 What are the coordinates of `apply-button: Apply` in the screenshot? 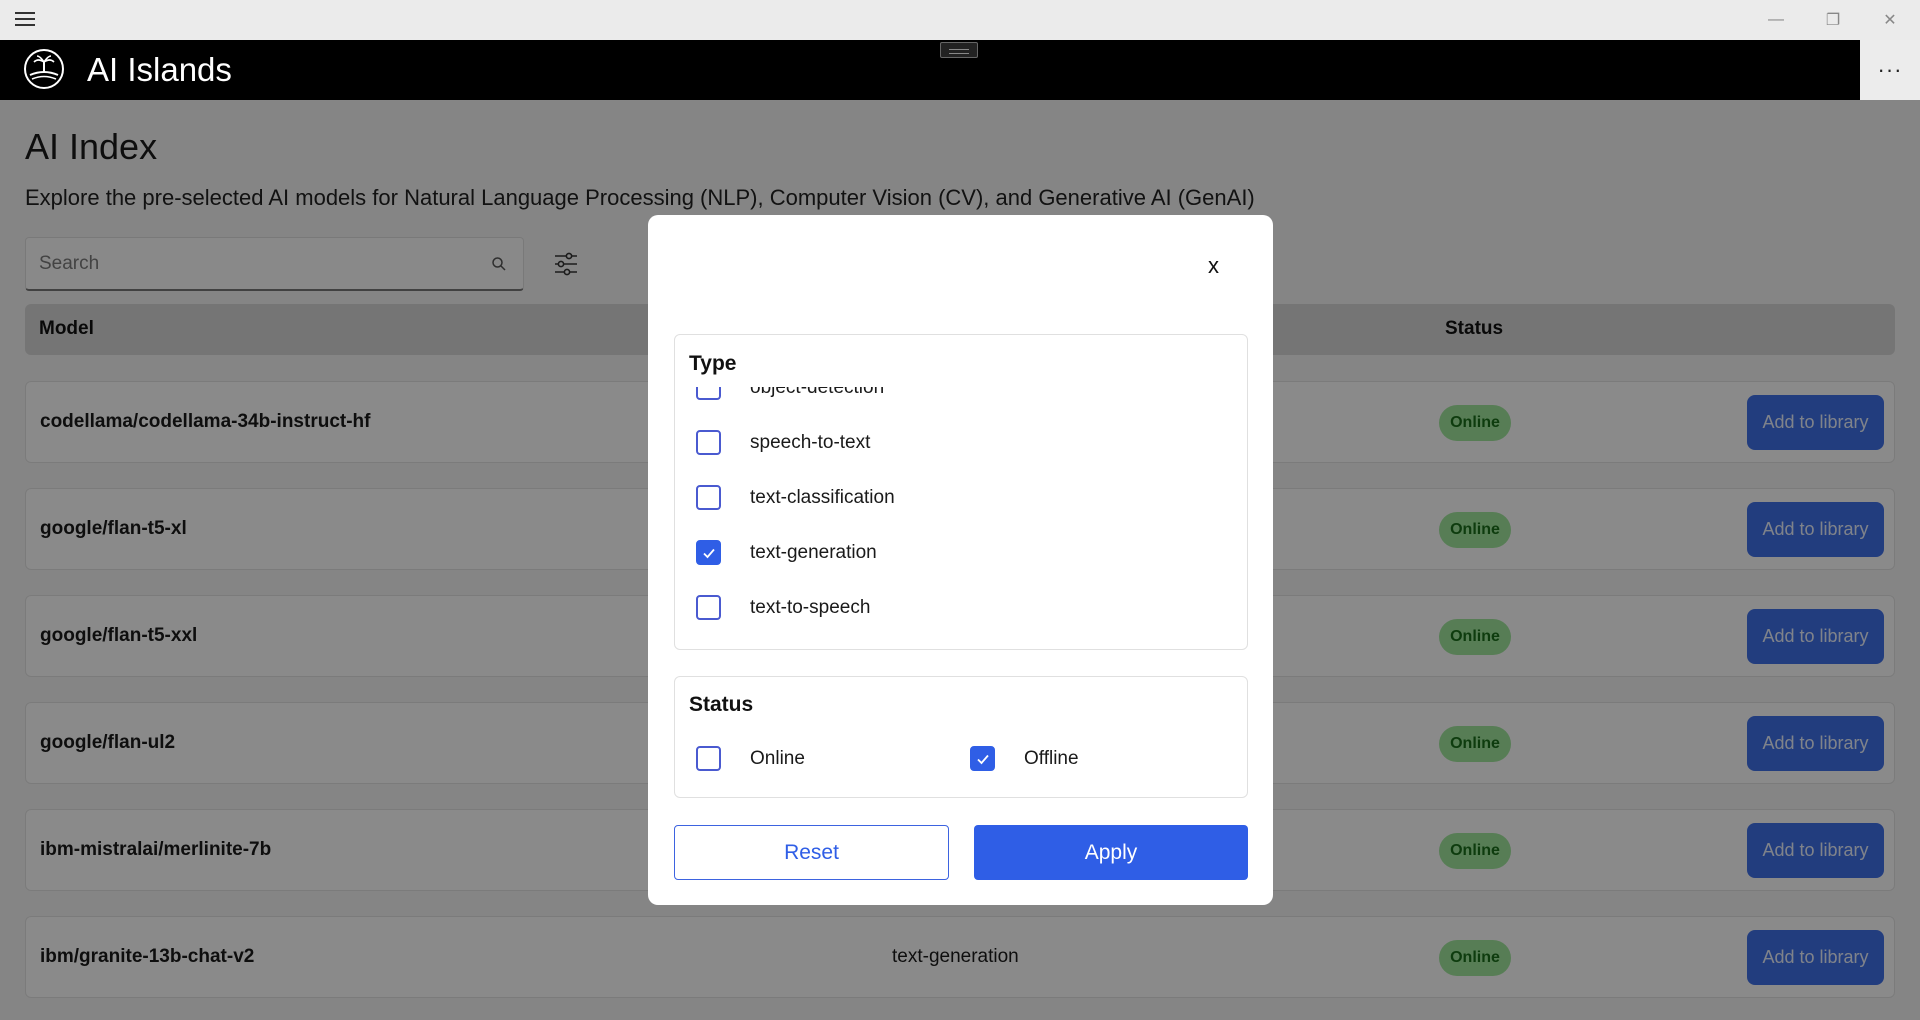 It's located at (1111, 852).